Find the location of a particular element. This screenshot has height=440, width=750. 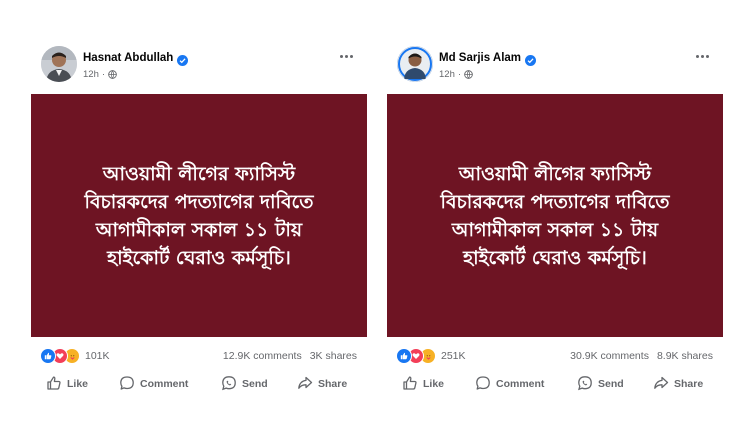

author-line: Md Sarjis Alam is located at coordinates (488, 59).